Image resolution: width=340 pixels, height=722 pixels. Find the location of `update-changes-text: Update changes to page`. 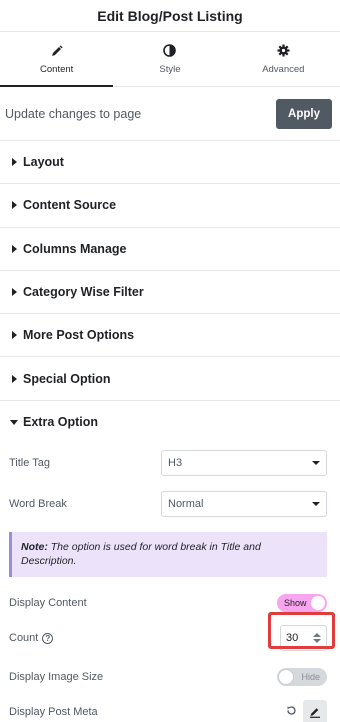

update-changes-text: Update changes to page is located at coordinates (73, 113).